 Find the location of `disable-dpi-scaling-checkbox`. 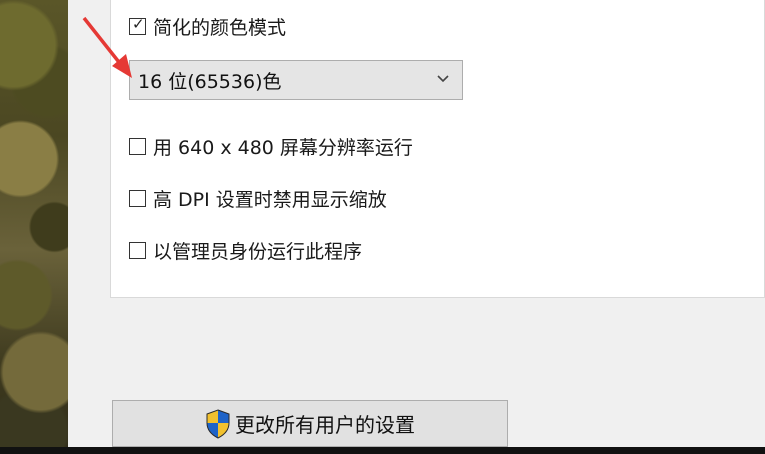

disable-dpi-scaling-checkbox is located at coordinates (137, 198).